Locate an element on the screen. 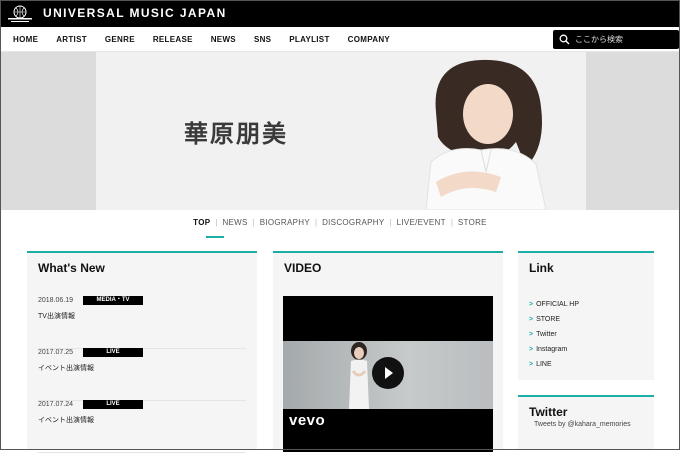  brand-name: UNIVERSAL MUSIC JAPAN is located at coordinates (135, 13).